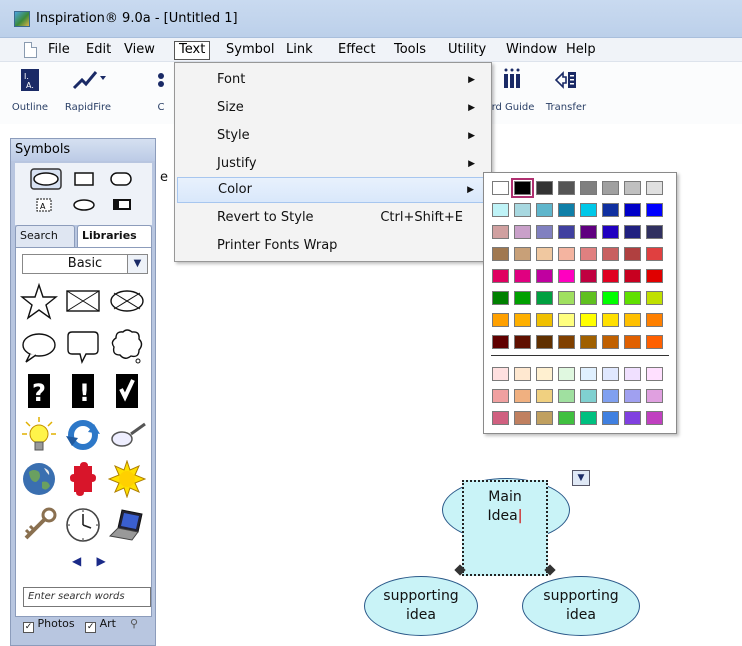 Image resolution: width=742 pixels, height=646 pixels. Describe the element at coordinates (250, 50) in the screenshot. I see `menu-symbol: Symbol` at that location.